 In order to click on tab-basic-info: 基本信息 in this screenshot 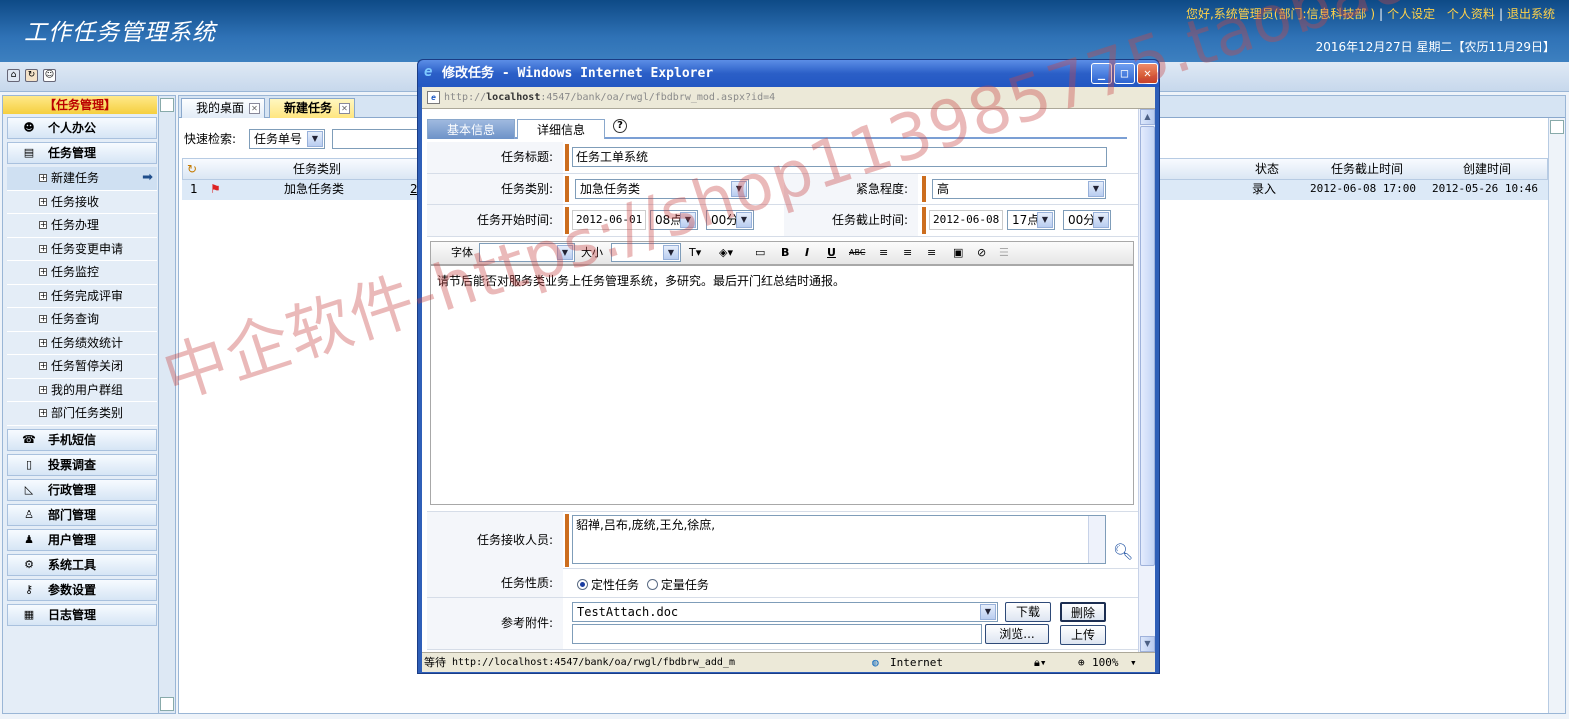, I will do `click(471, 129)`.